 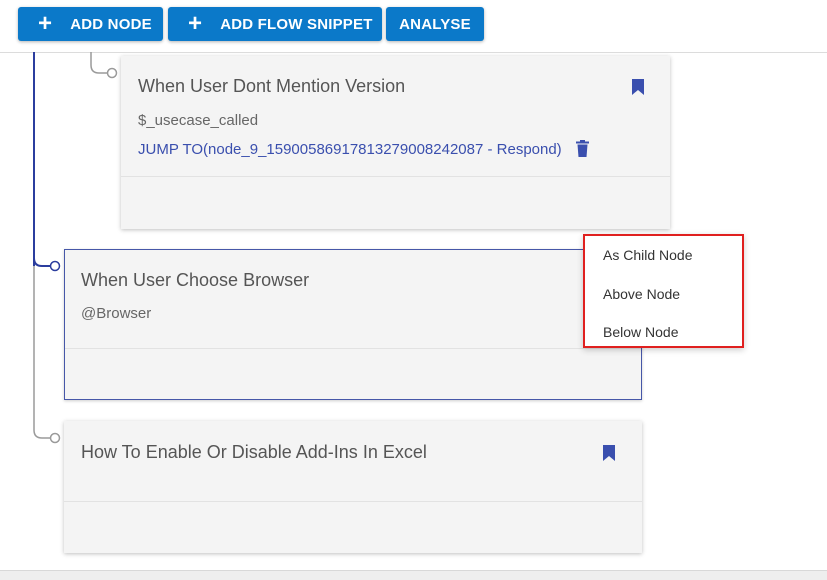 I want to click on menu-item-above-node: Above Node, so click(x=641, y=294).